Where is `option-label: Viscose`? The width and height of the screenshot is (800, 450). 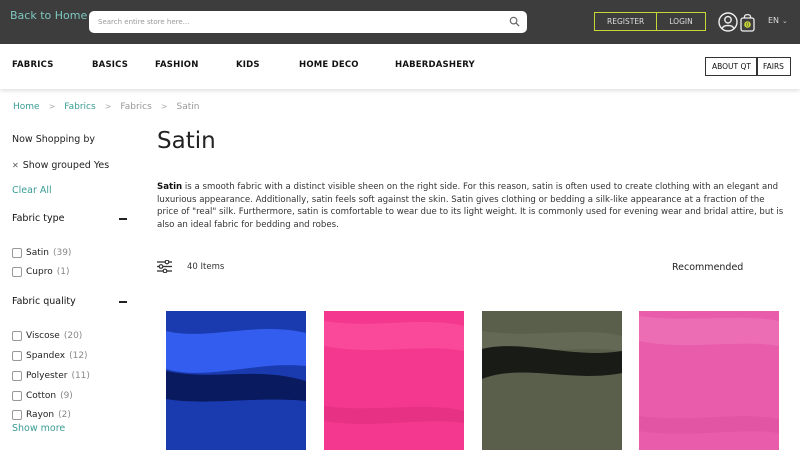
option-label: Viscose is located at coordinates (43, 336).